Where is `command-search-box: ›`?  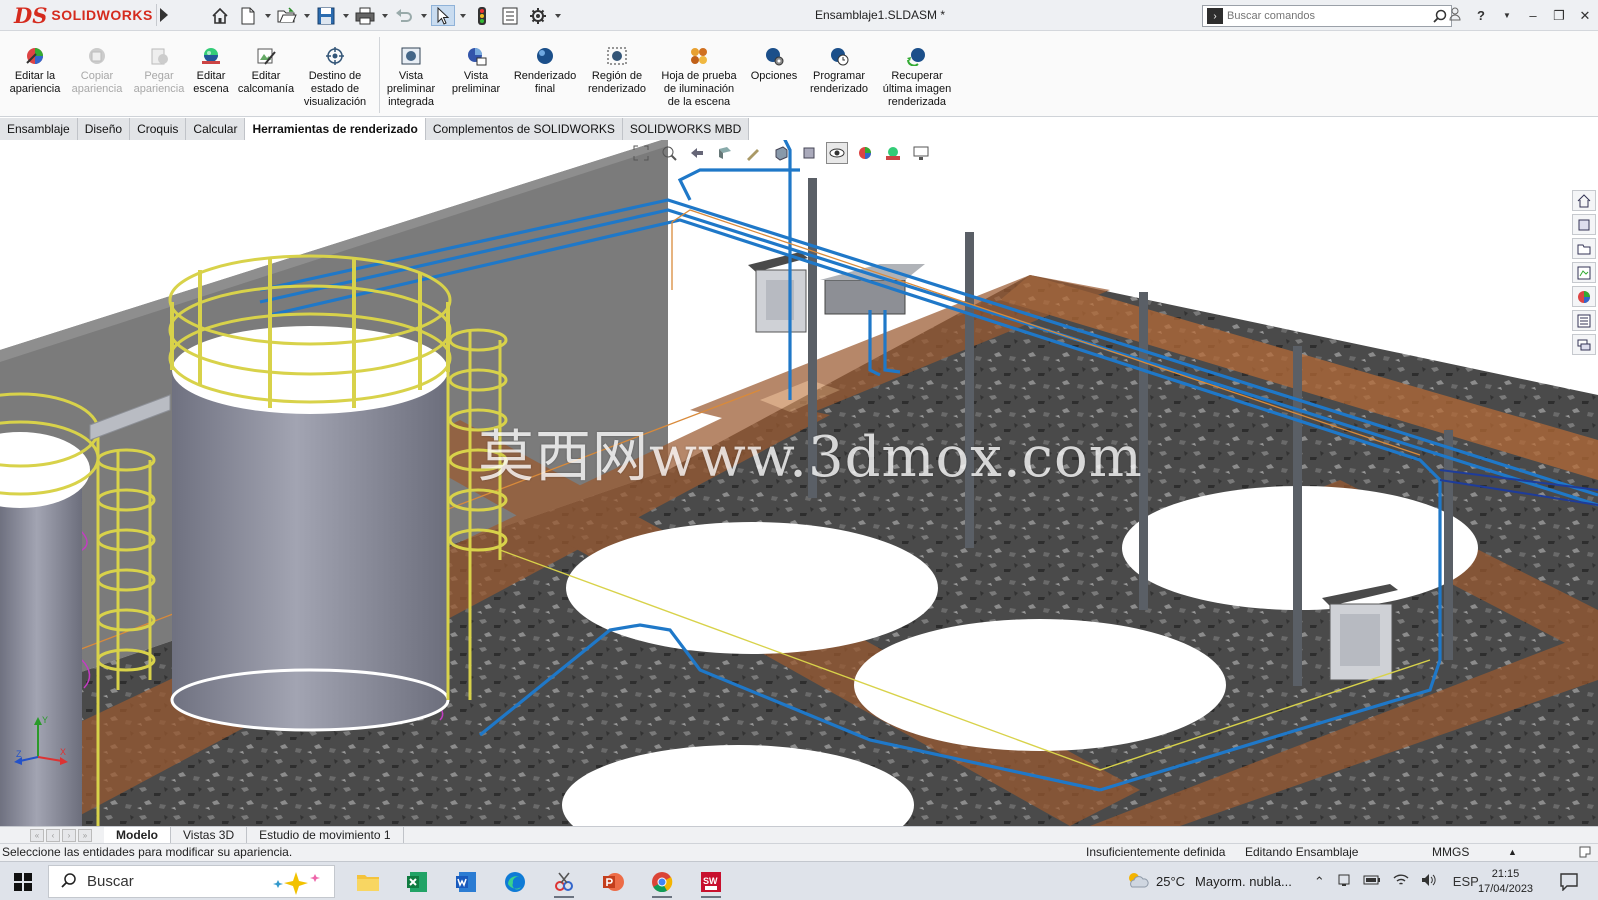 command-search-box: › is located at coordinates (1327, 16).